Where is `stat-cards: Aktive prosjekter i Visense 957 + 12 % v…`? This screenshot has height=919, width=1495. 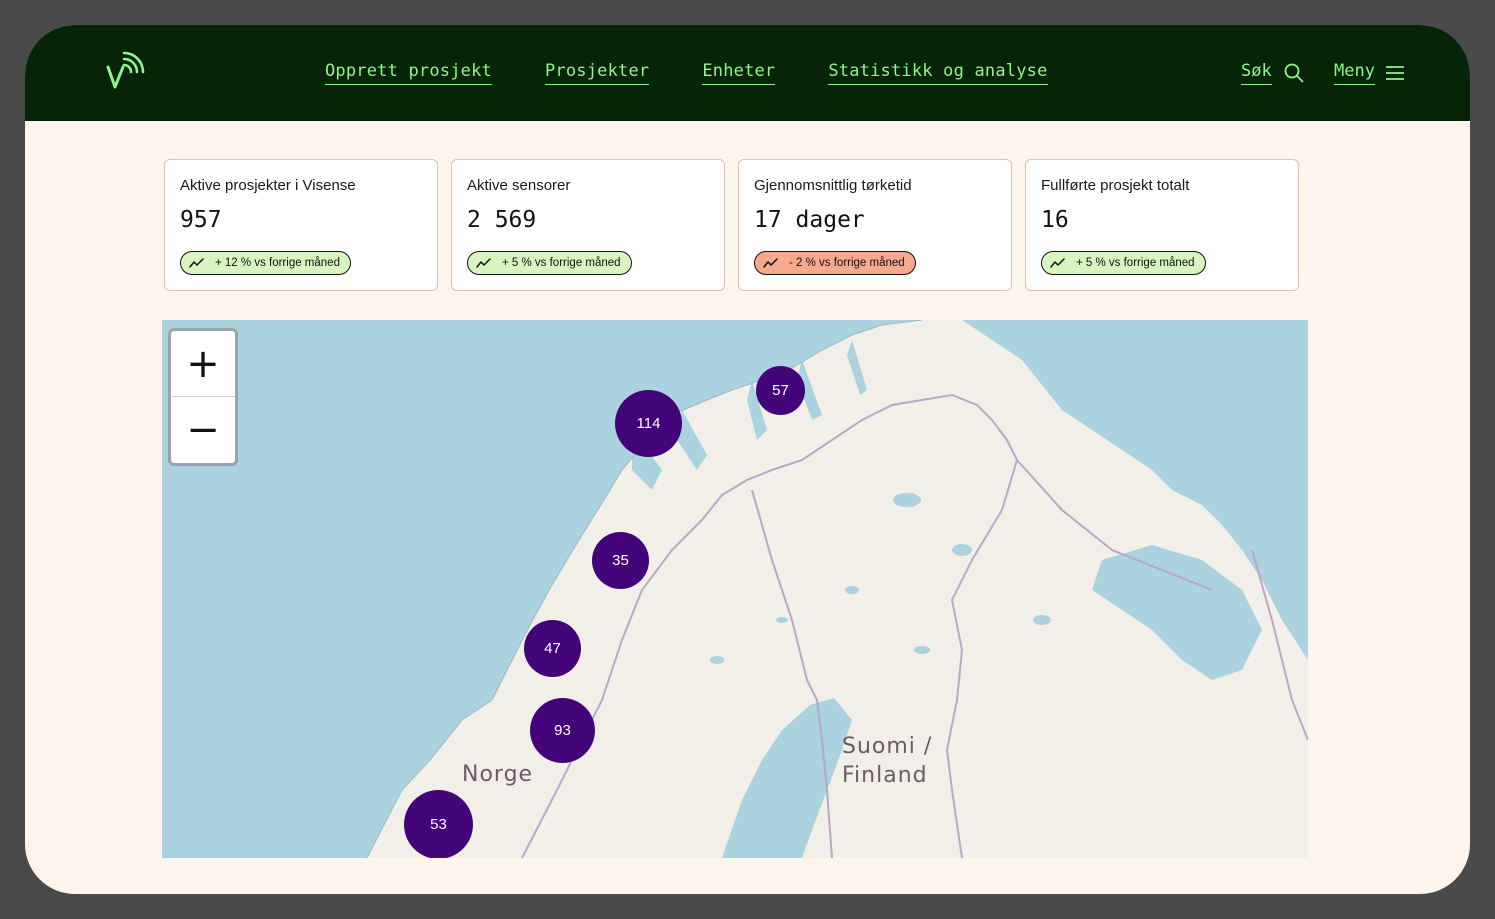 stat-cards: Aktive prosjekter i Visense 957 + 12 % v… is located at coordinates (731, 225).